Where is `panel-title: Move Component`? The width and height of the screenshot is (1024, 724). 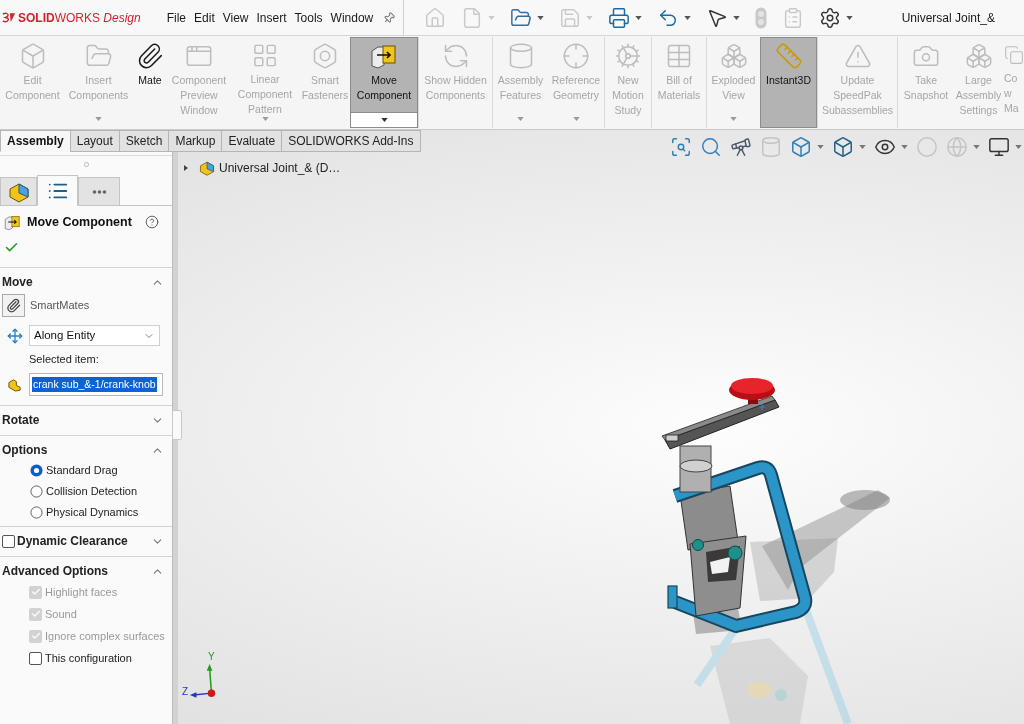 panel-title: Move Component is located at coordinates (79, 222).